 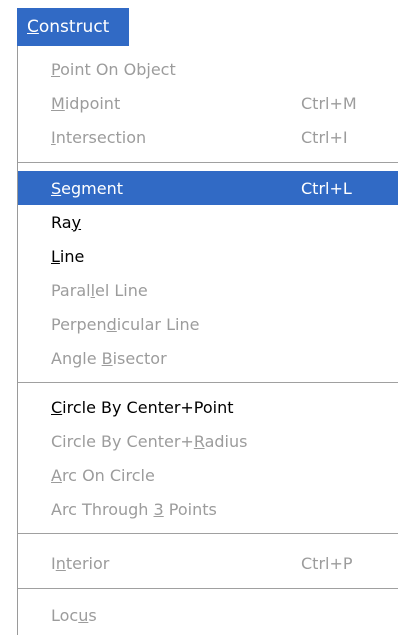 What do you see at coordinates (208, 615) in the screenshot?
I see `menu-item-locus: Locus` at bounding box center [208, 615].